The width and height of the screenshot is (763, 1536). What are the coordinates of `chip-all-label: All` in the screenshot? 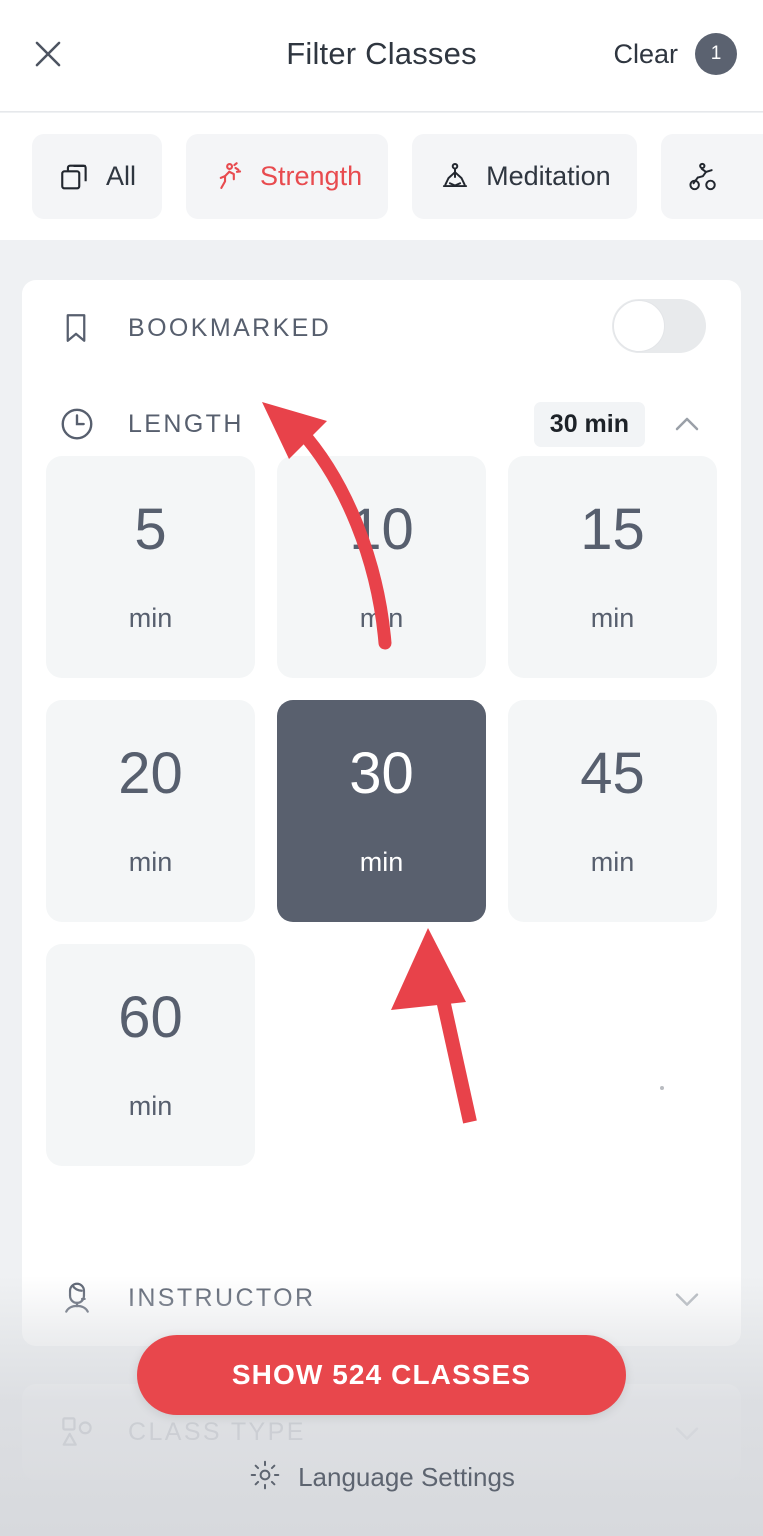 It's located at (121, 176).